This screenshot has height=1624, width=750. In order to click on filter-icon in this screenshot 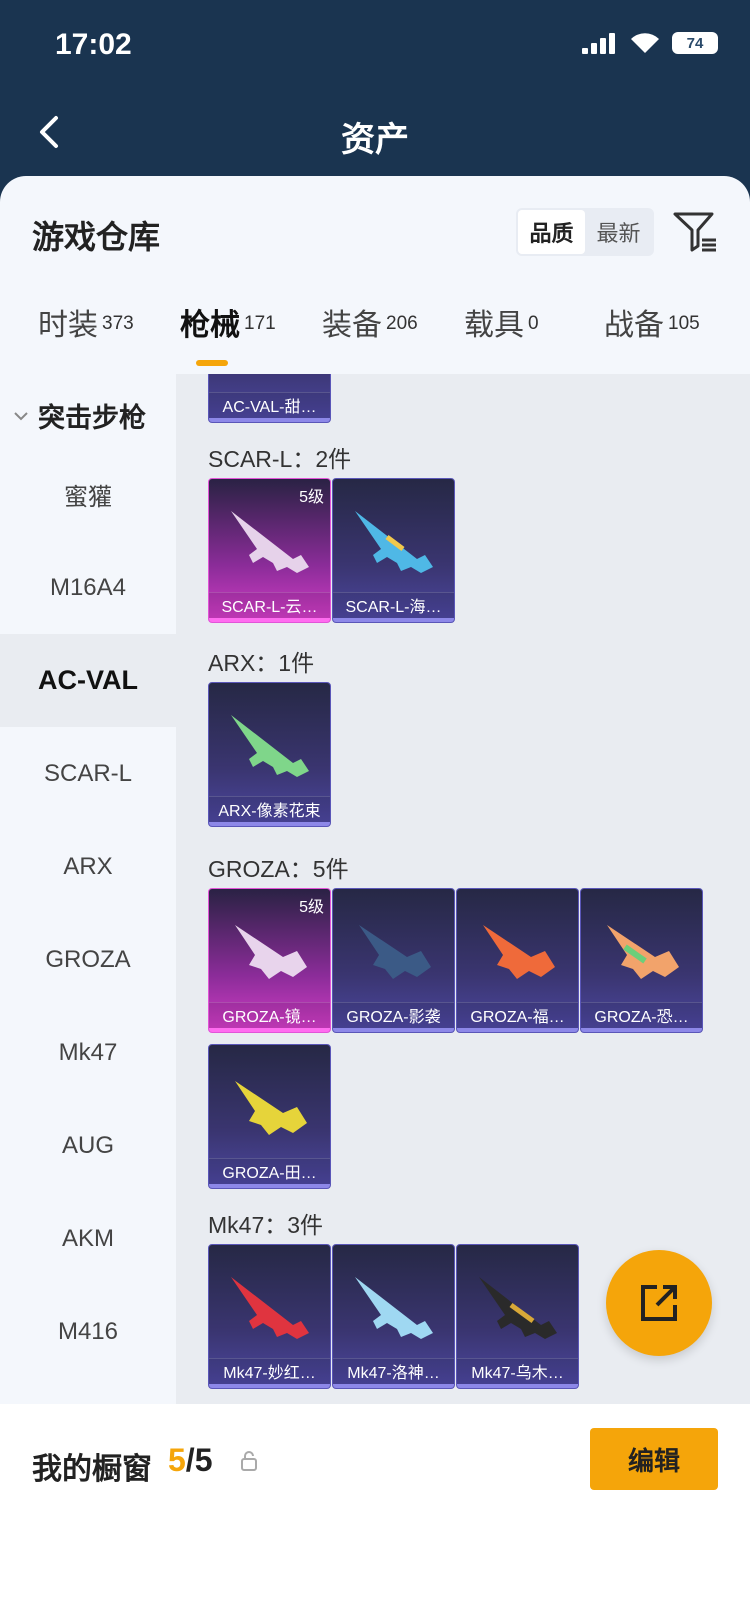, I will do `click(695, 232)`.